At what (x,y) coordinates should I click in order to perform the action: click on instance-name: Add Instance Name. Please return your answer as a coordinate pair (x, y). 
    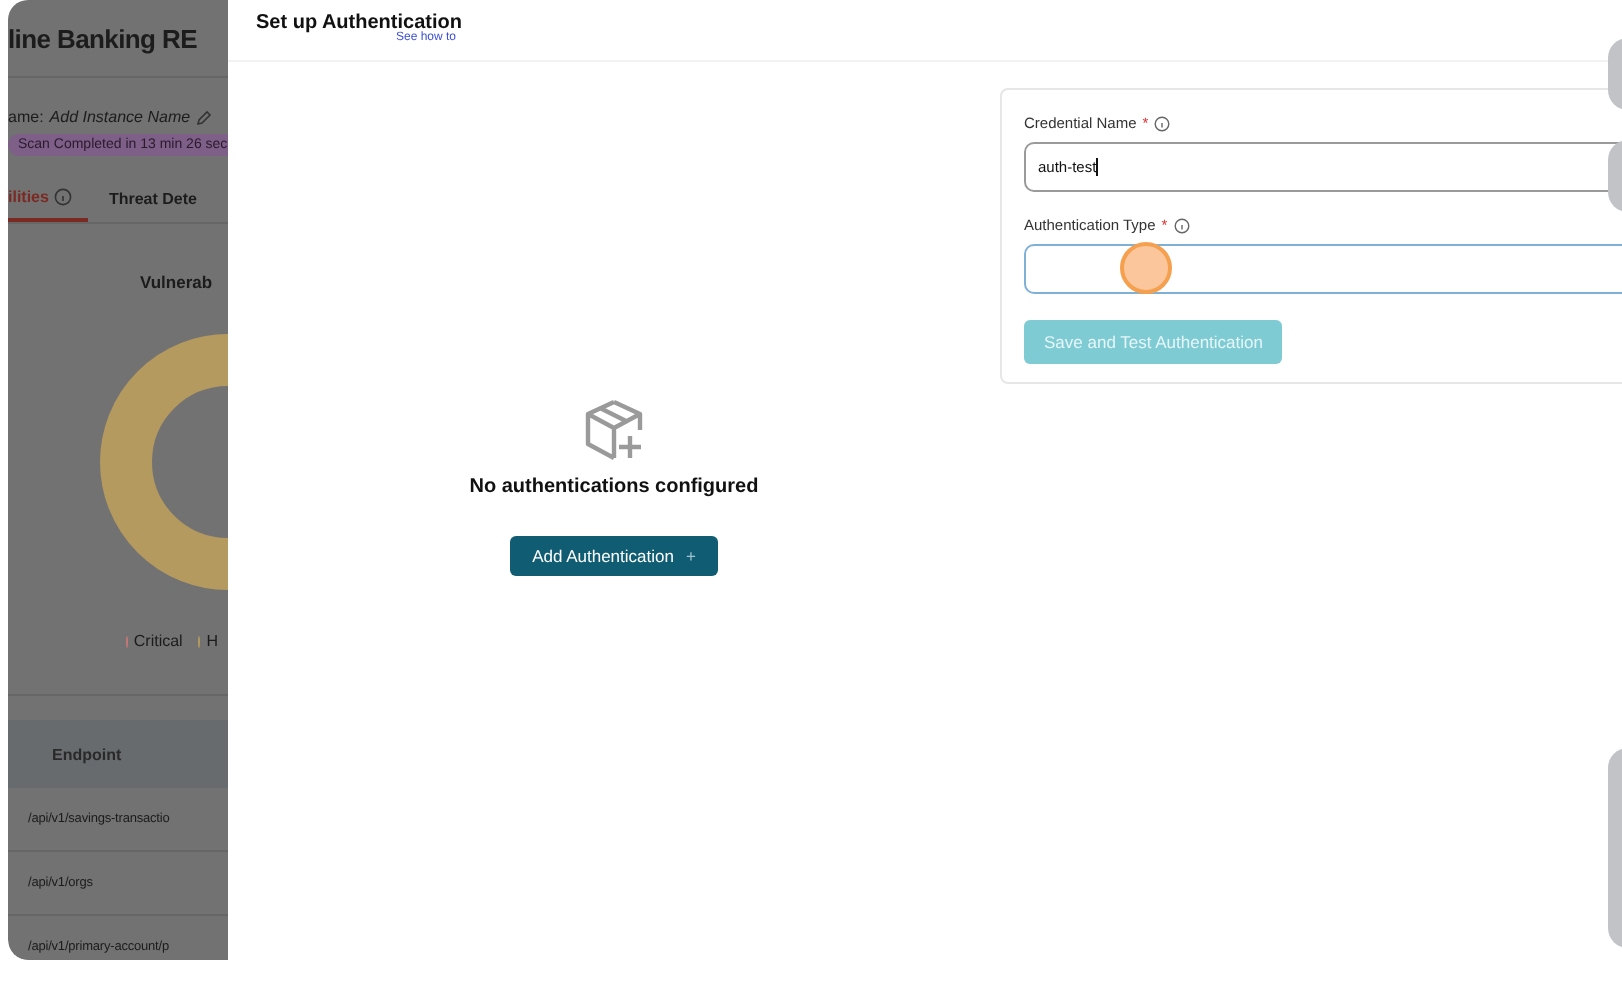
    Looking at the image, I should click on (120, 117).